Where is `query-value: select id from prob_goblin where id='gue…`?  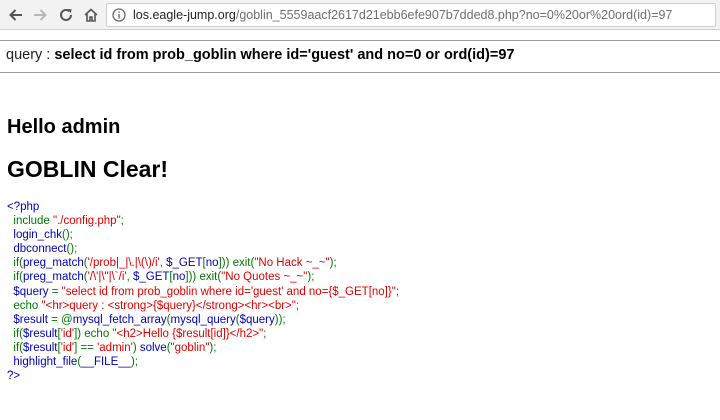
query-value: select id from prob_goblin where id='gue… is located at coordinates (284, 55).